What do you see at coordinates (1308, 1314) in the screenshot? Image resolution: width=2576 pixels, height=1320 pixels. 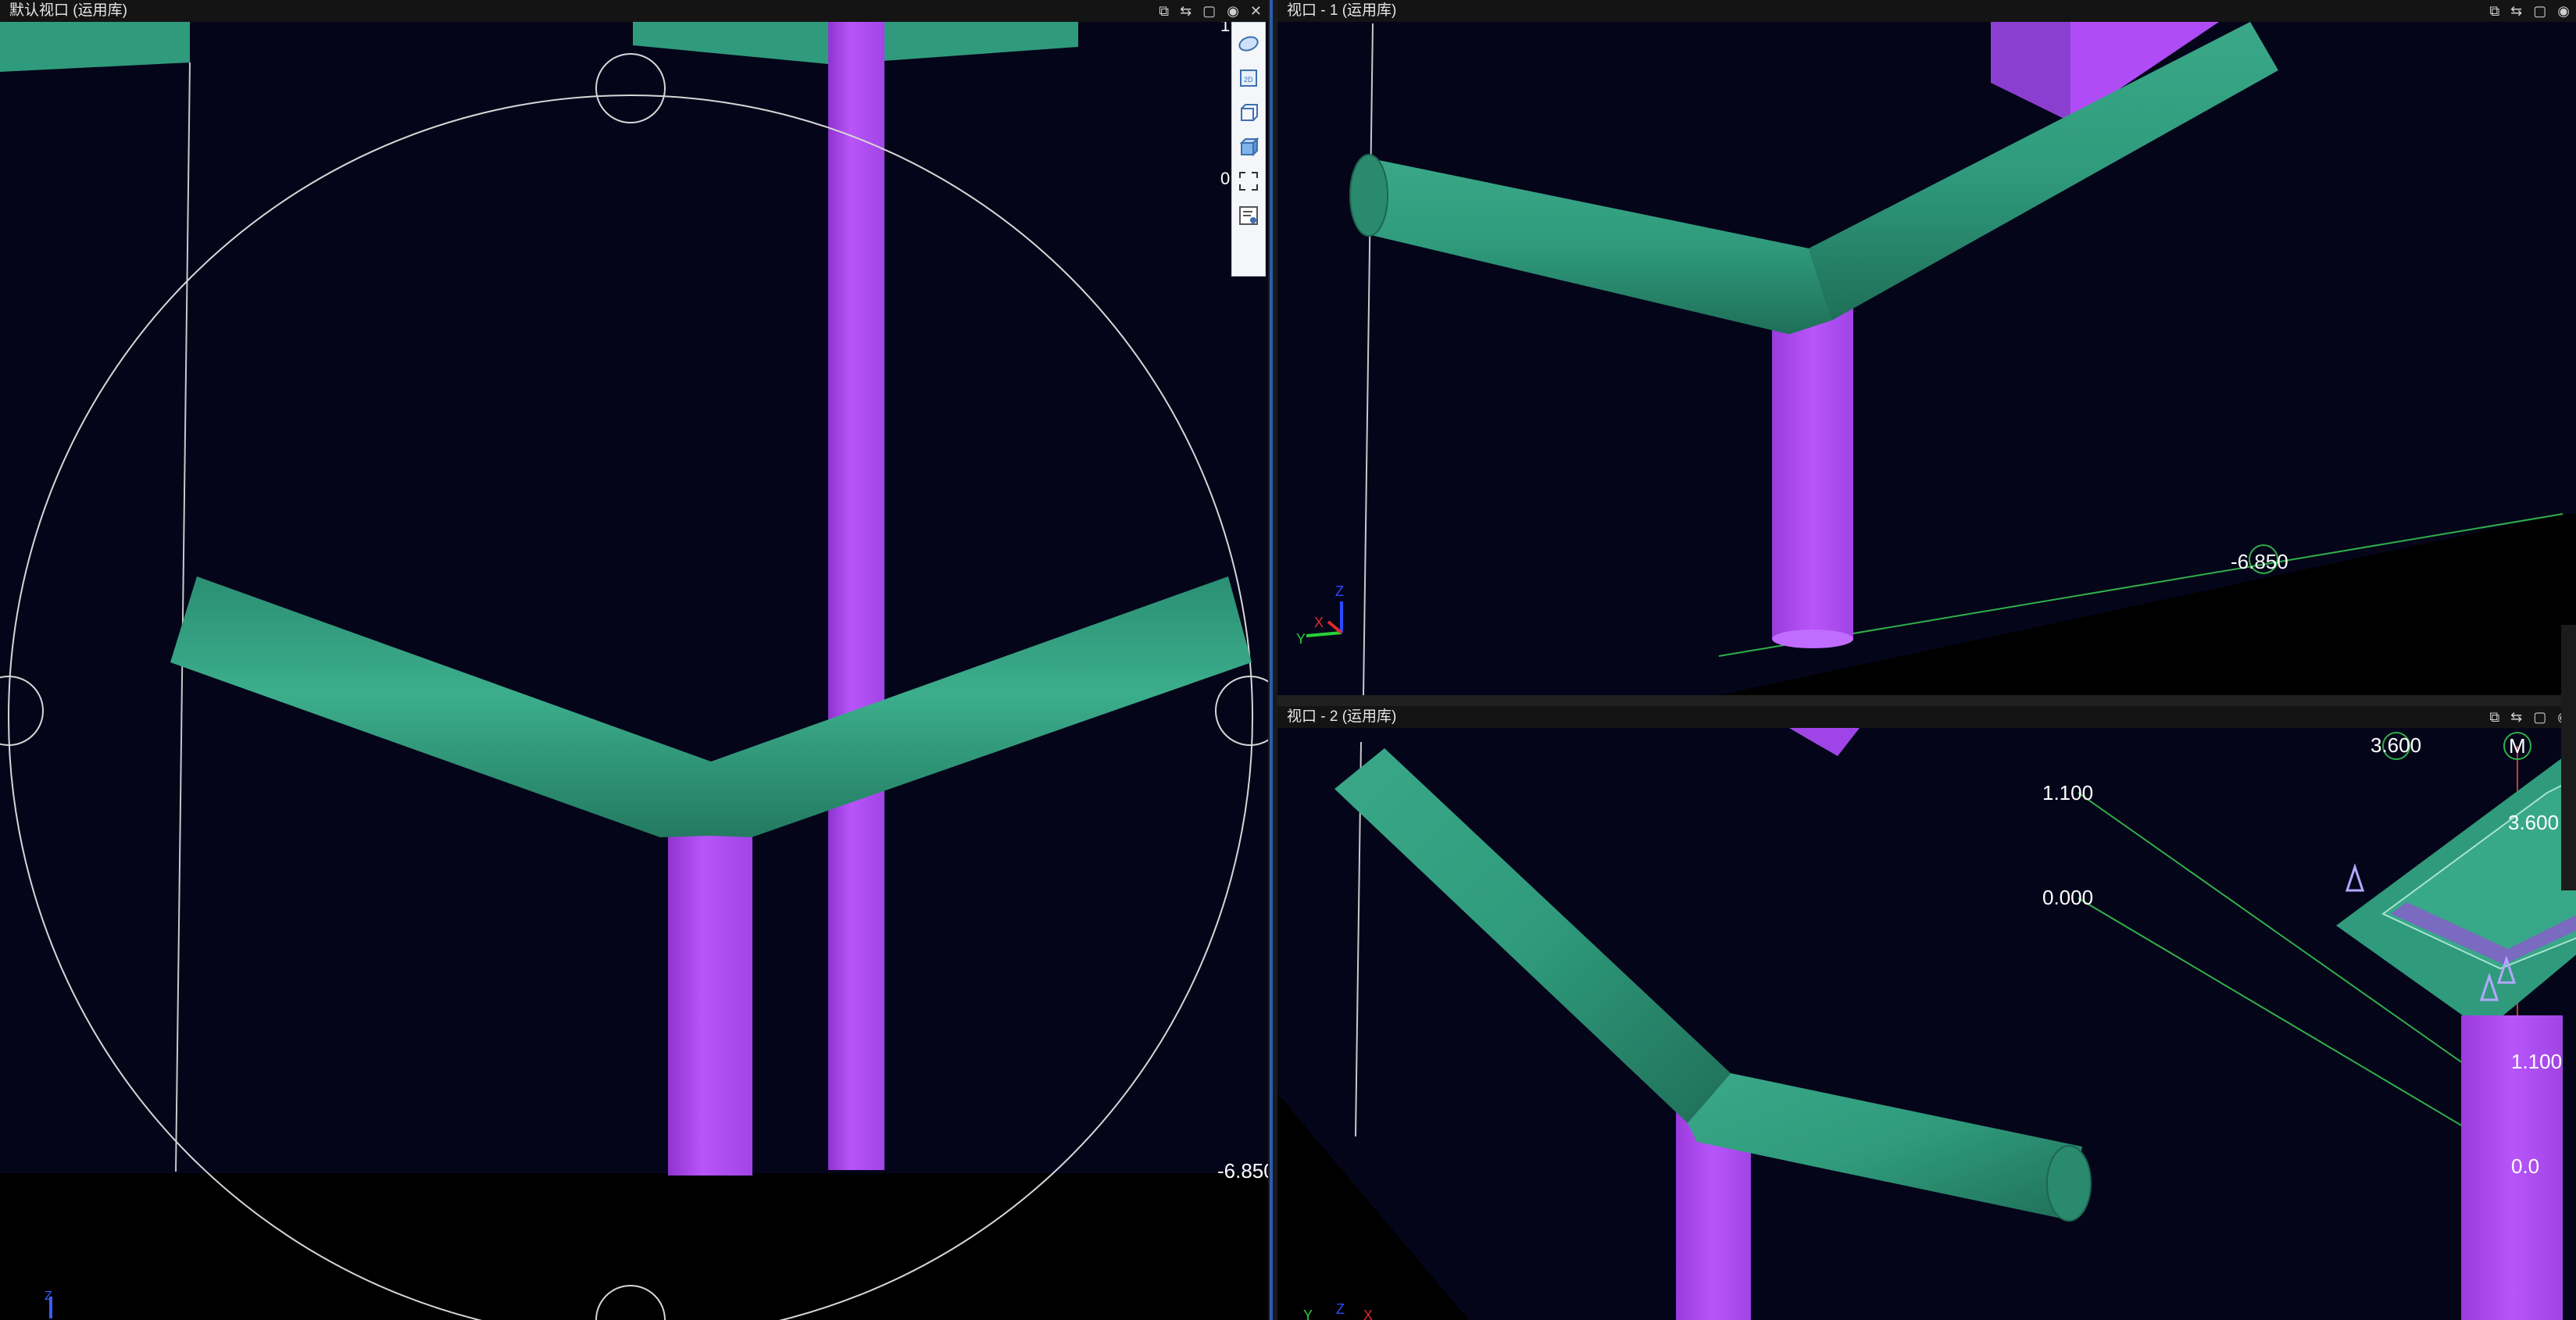 I see `axis-label-y-2: Y` at bounding box center [1308, 1314].